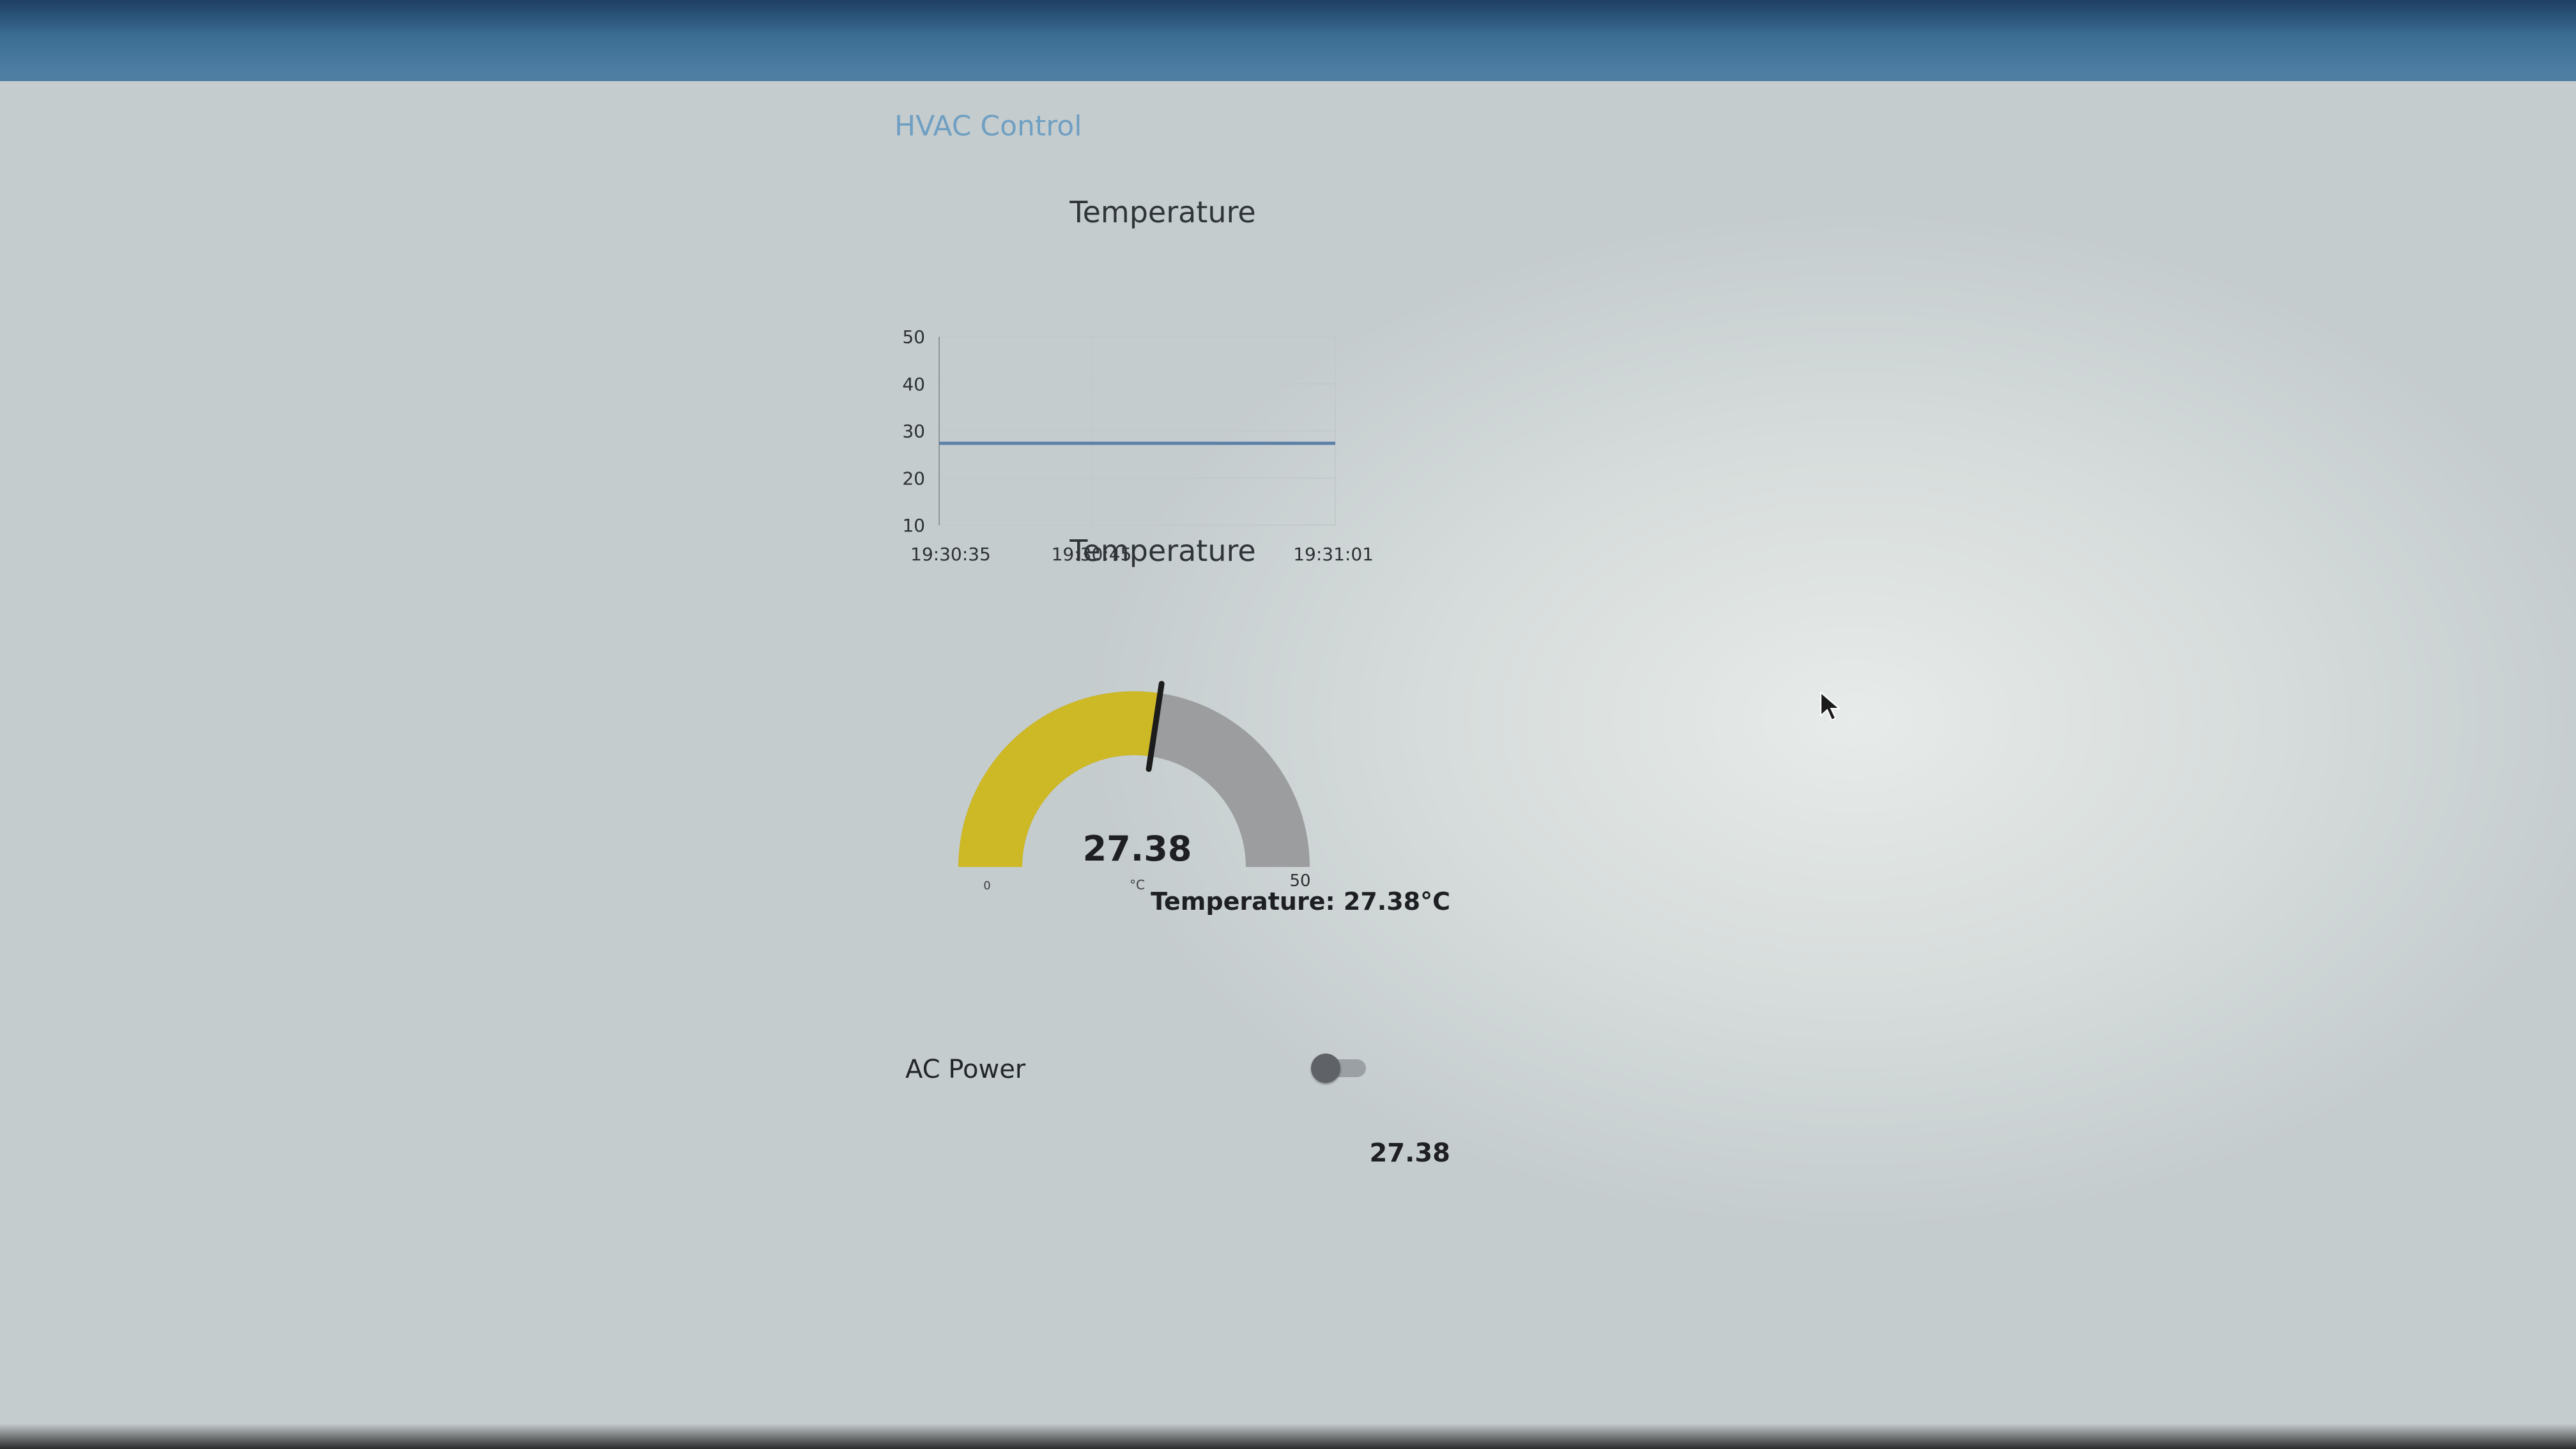 The height and width of the screenshot is (1449, 2576). Describe the element at coordinates (1325, 1068) in the screenshot. I see `toggle-thumb` at that location.